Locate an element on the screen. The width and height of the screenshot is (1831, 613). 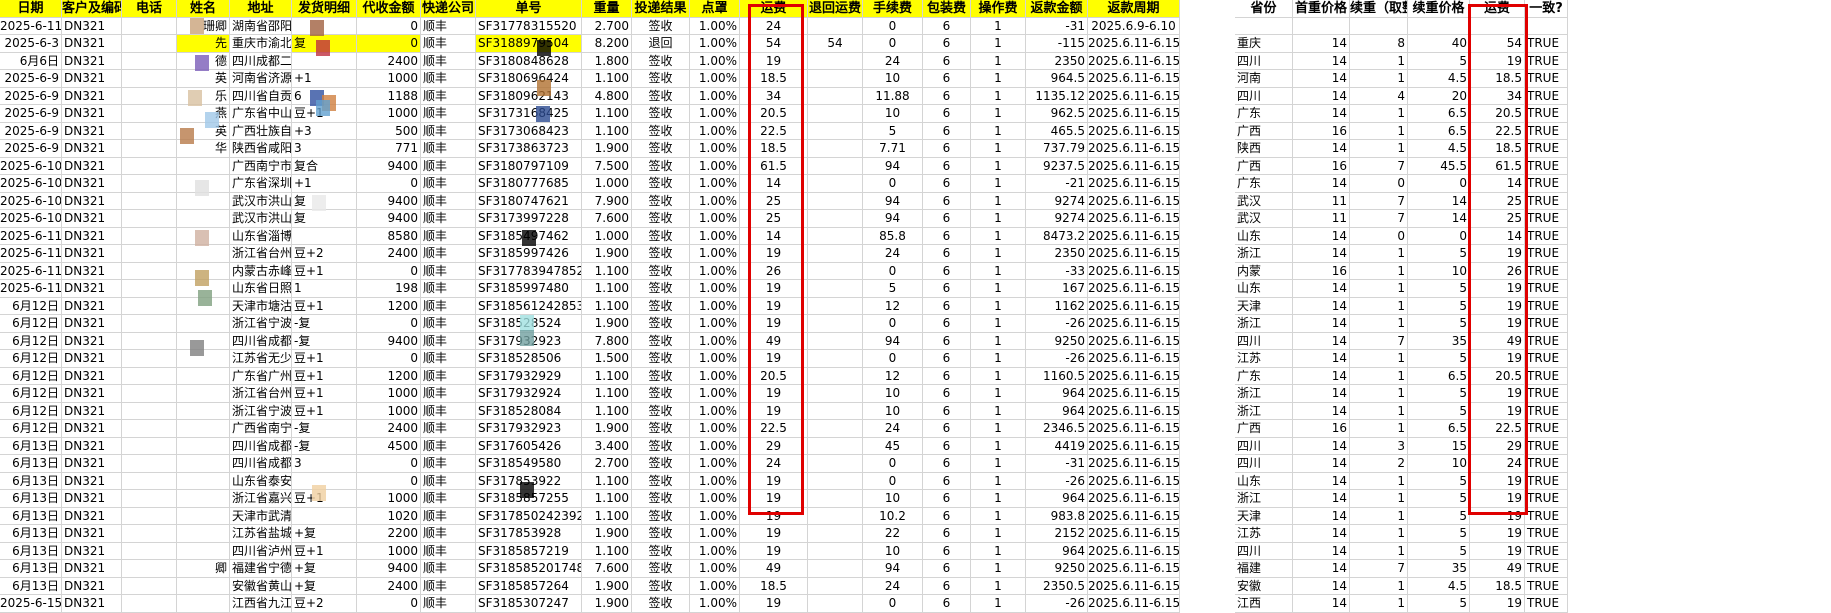
table-cell: SF3180797109 is located at coordinates (529, 166).